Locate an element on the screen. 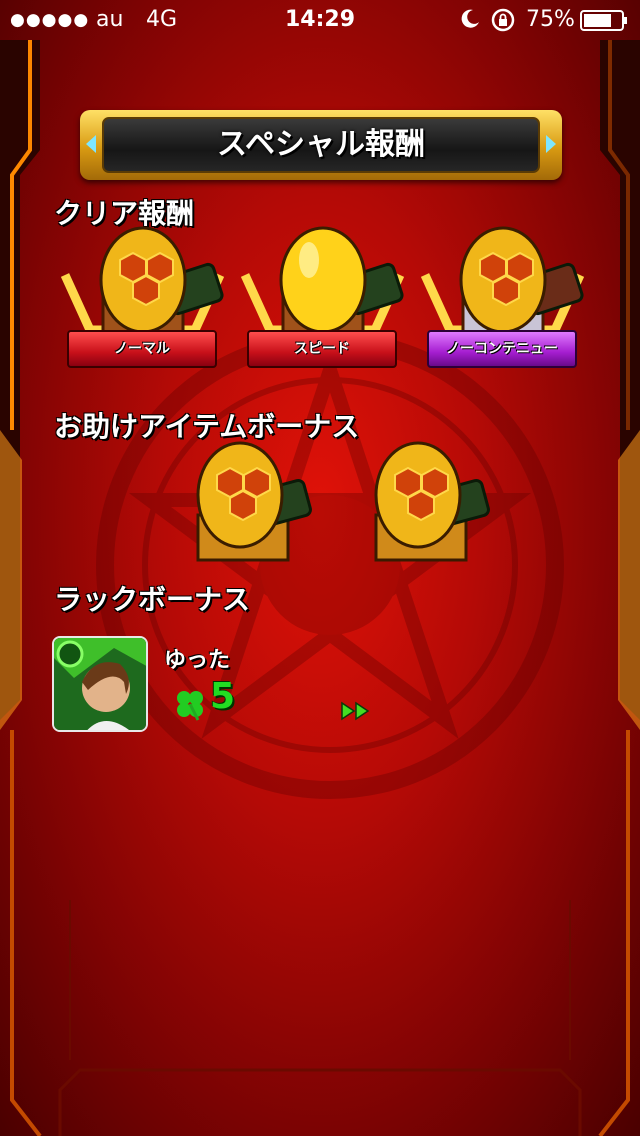 Image resolution: width=640 pixels, height=1136 pixels. ribbon-label-normal: ノーマル is located at coordinates (142, 349).